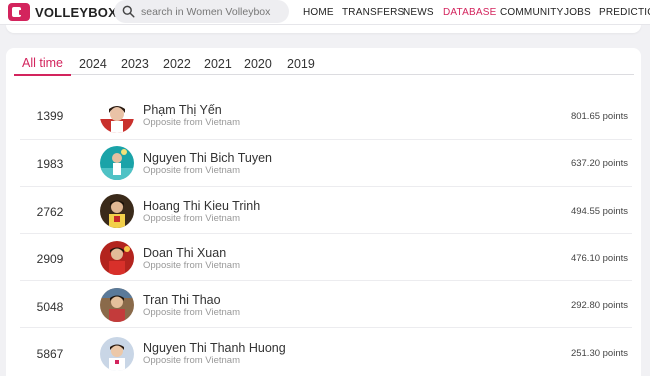 This screenshot has height=376, width=650. What do you see at coordinates (93, 63) in the screenshot?
I see `tab-2024: 2024` at bounding box center [93, 63].